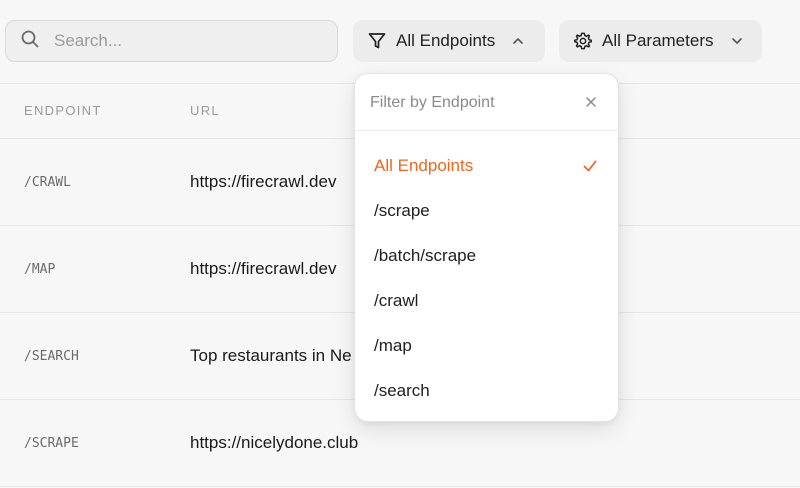 The height and width of the screenshot is (488, 800). Describe the element at coordinates (425, 255) in the screenshot. I see `dropdown-option-label: /batch/scrape` at that location.